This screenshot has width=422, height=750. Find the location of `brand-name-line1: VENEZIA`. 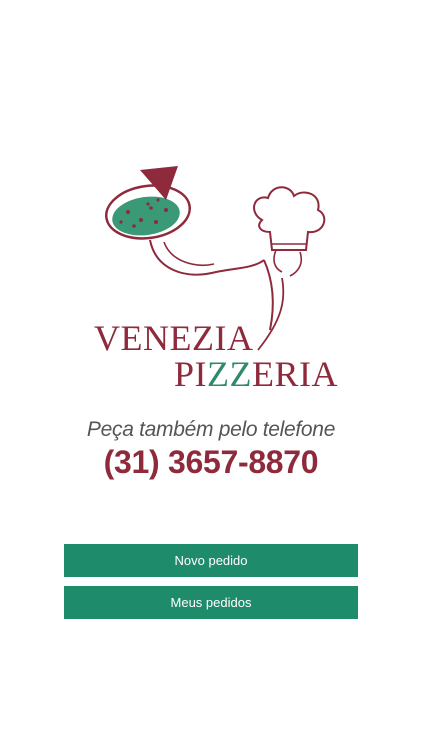

brand-name-line1: VENEZIA is located at coordinates (174, 338).